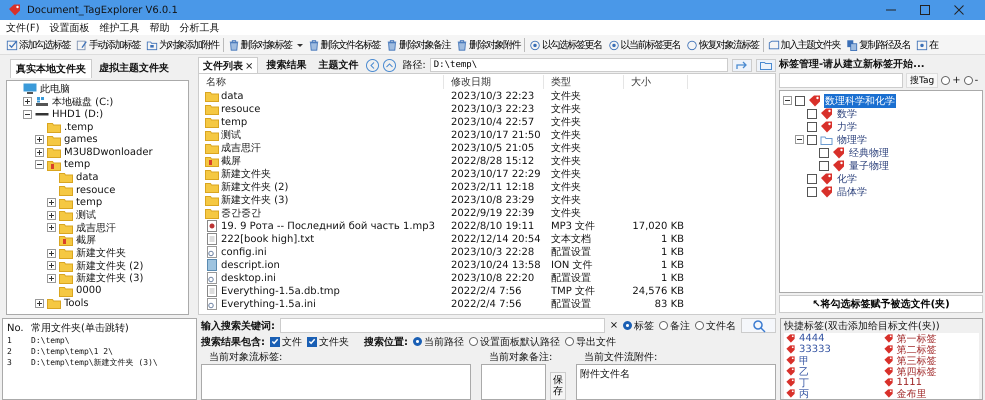 Image resolution: width=985 pixels, height=400 pixels. Describe the element at coordinates (815, 349) in the screenshot. I see `quick-tag: 33333` at that location.